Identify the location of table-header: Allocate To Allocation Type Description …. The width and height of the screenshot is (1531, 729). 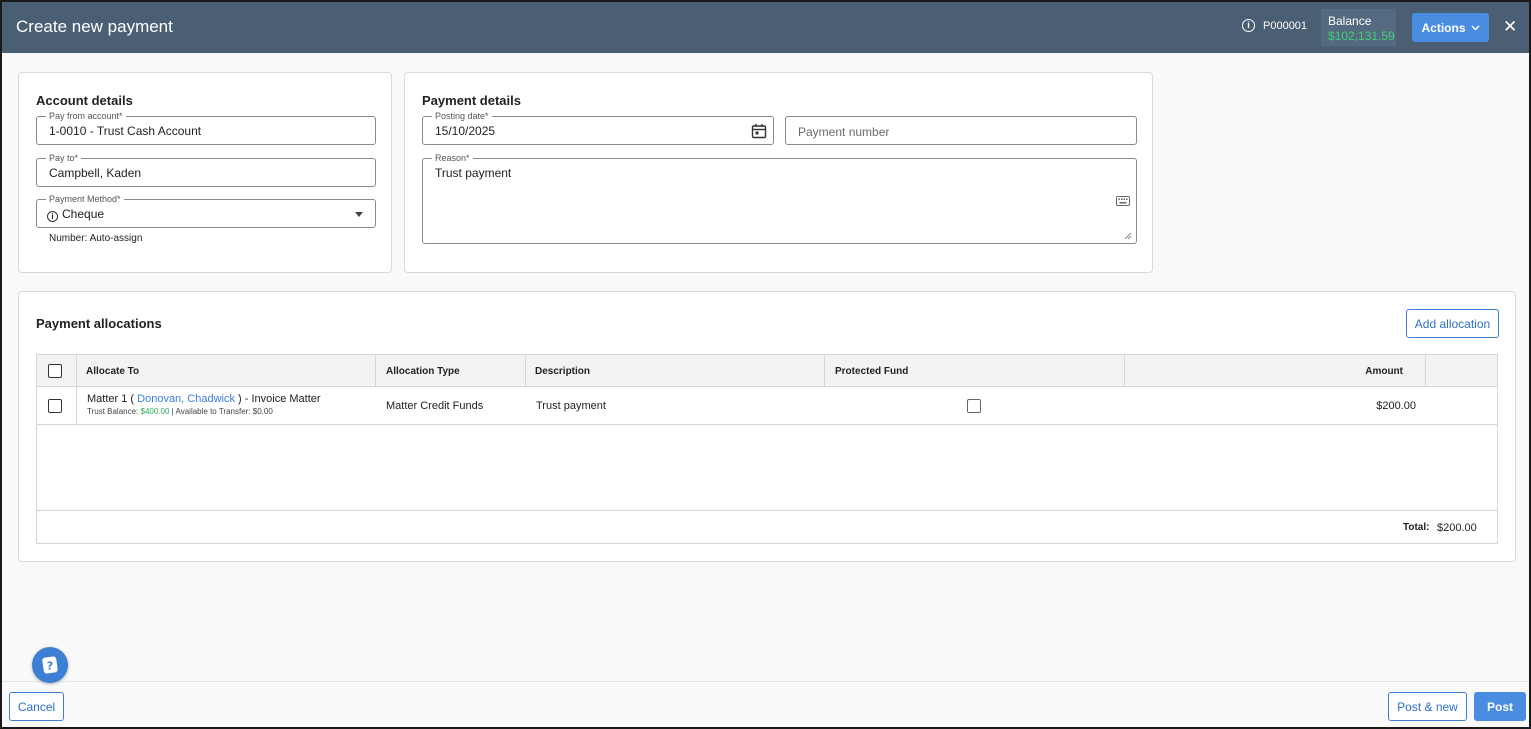
(767, 371).